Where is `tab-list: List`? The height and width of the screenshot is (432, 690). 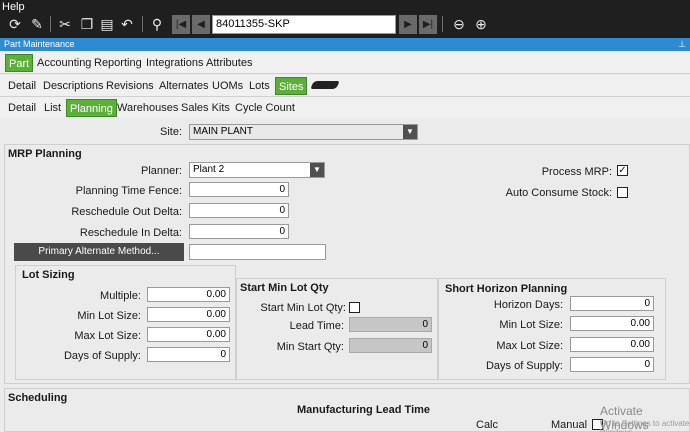 tab-list: List is located at coordinates (52, 108).